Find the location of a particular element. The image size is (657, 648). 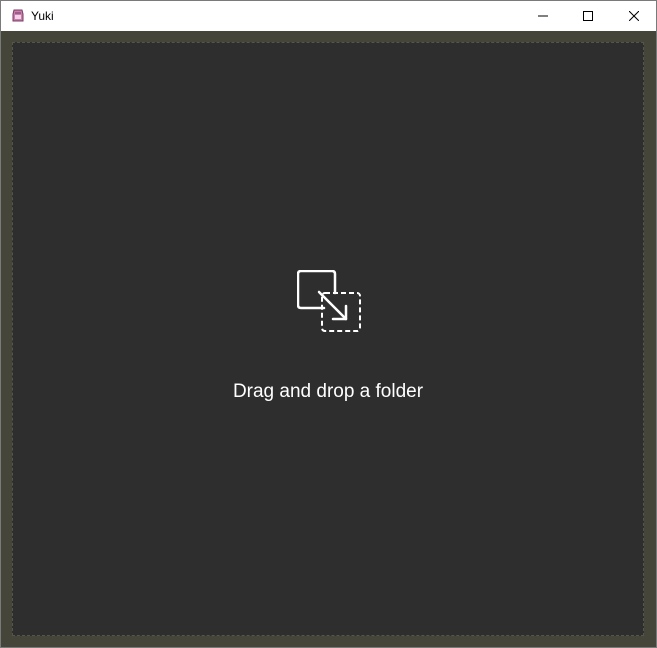

close-icon is located at coordinates (634, 16).